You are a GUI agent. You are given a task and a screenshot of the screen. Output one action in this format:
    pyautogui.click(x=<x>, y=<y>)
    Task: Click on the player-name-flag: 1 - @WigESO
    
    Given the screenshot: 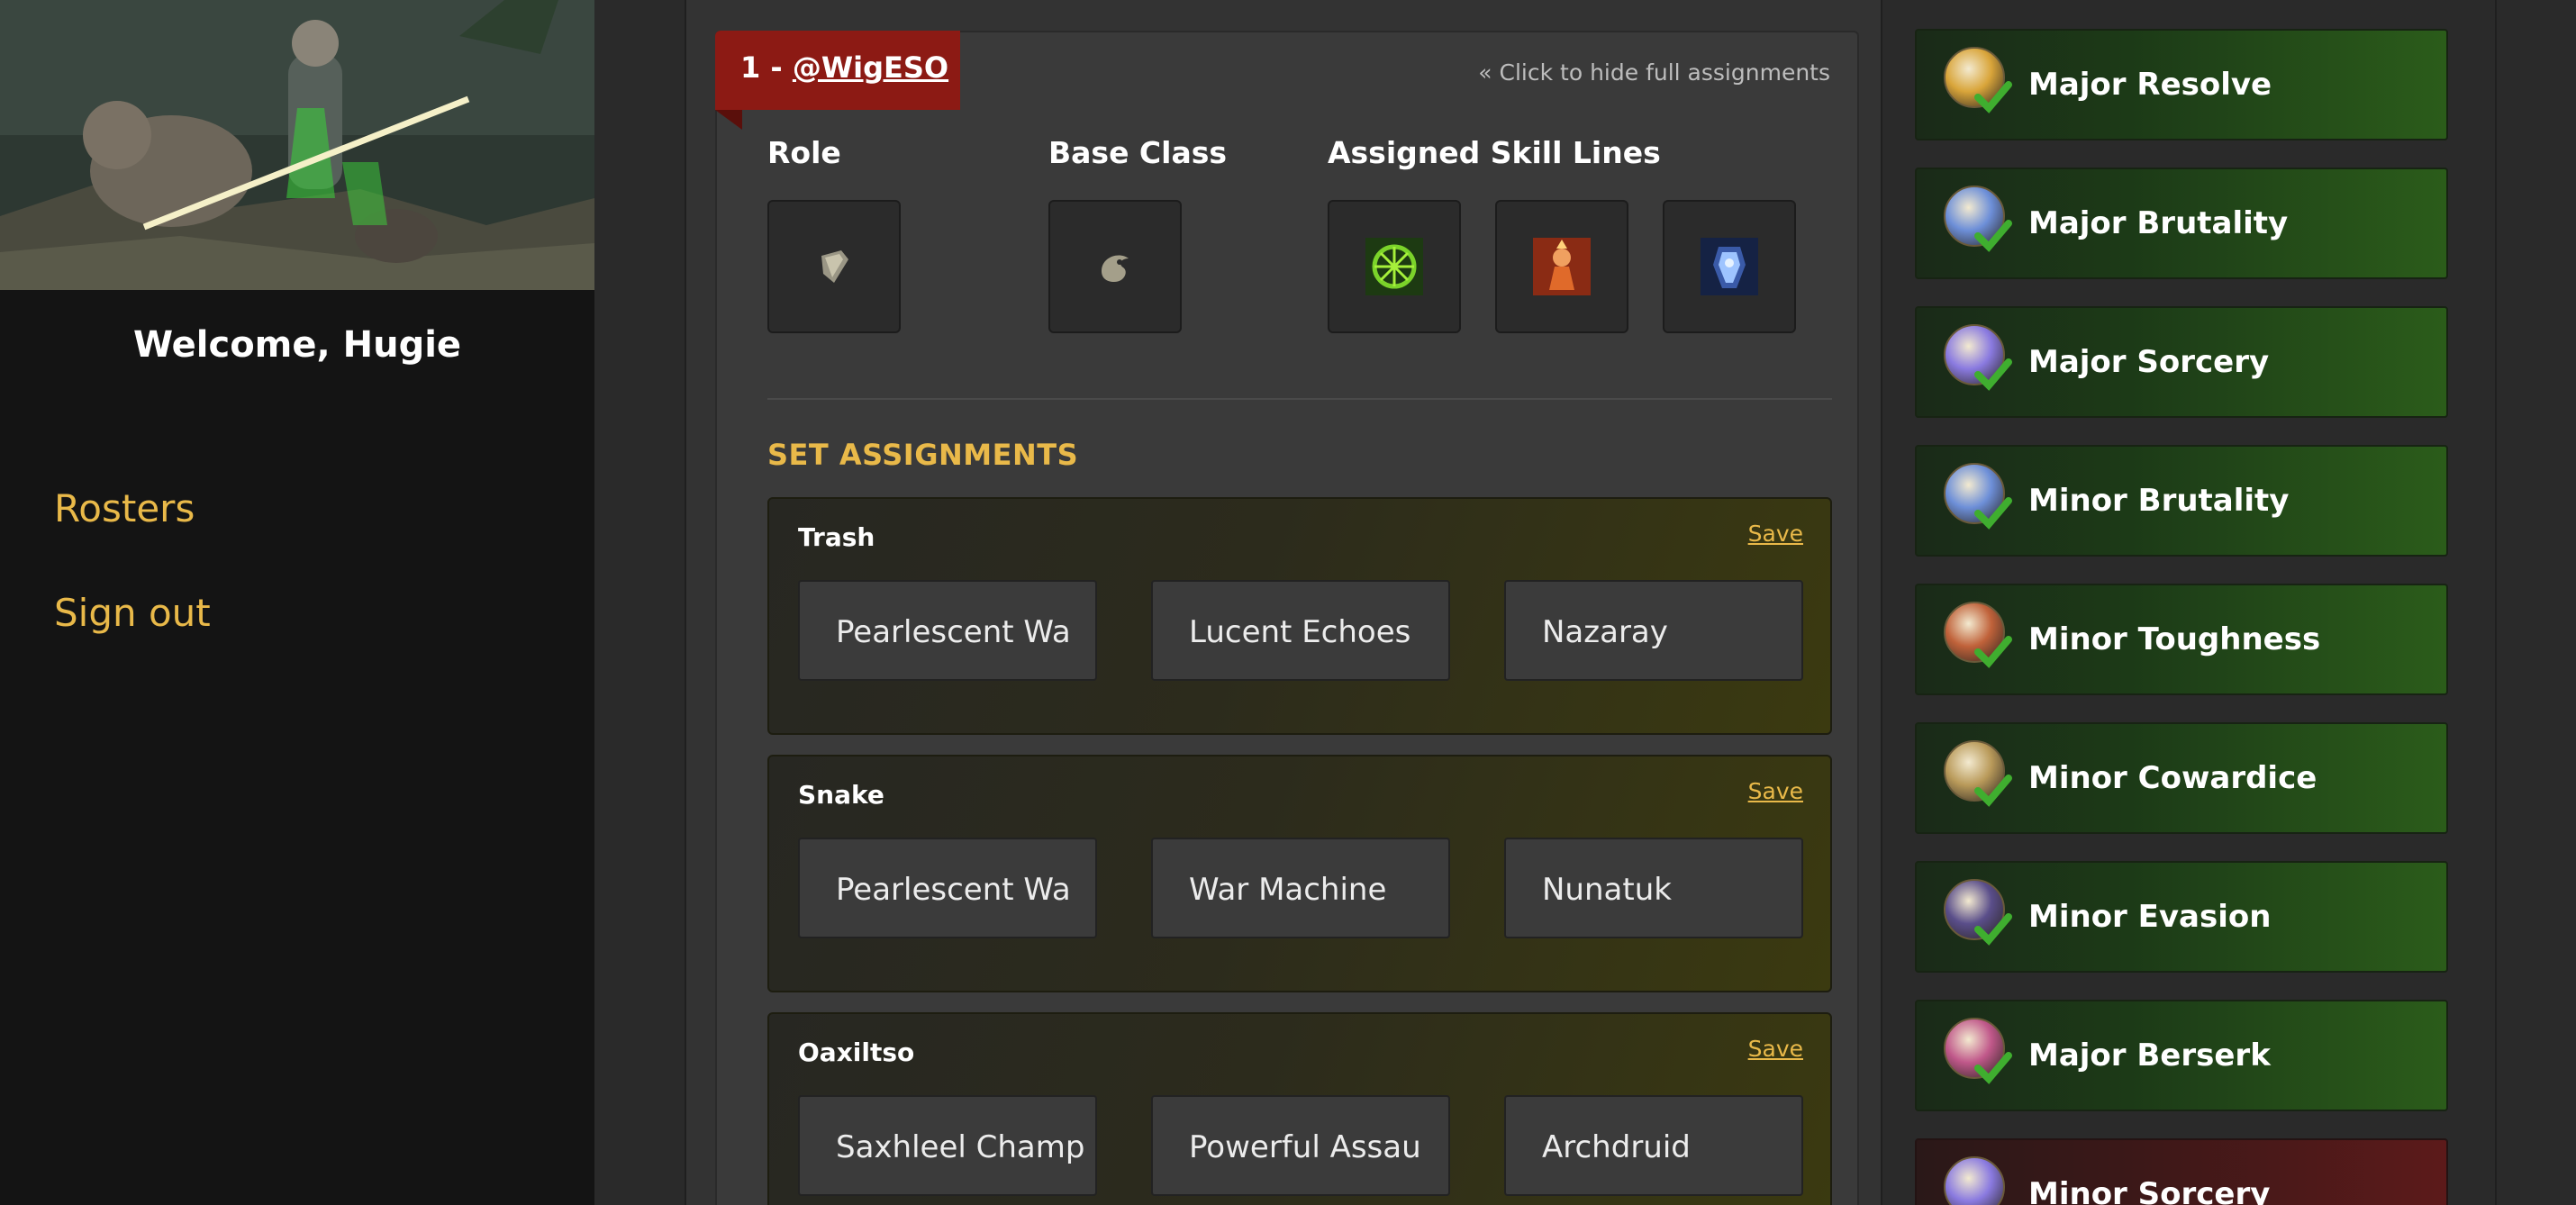 What is the action you would take?
    pyautogui.click(x=837, y=71)
    